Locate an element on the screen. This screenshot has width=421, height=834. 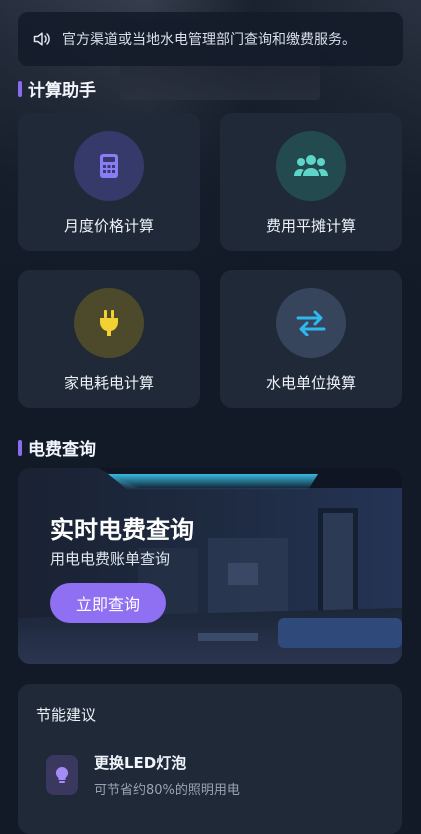
plug-icon is located at coordinates (109, 323).